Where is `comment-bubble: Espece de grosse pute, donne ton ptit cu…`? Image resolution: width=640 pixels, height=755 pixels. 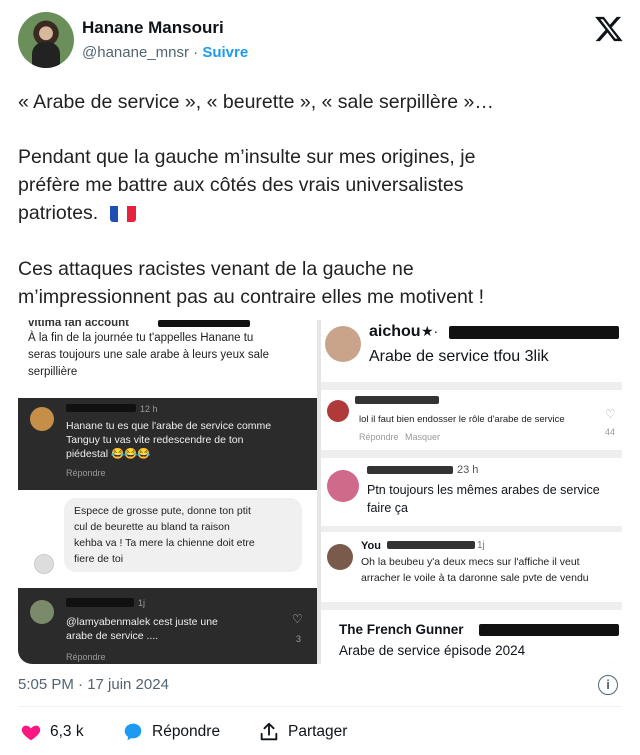 comment-bubble: Espece de grosse pute, donne ton ptit cu… is located at coordinates (183, 535).